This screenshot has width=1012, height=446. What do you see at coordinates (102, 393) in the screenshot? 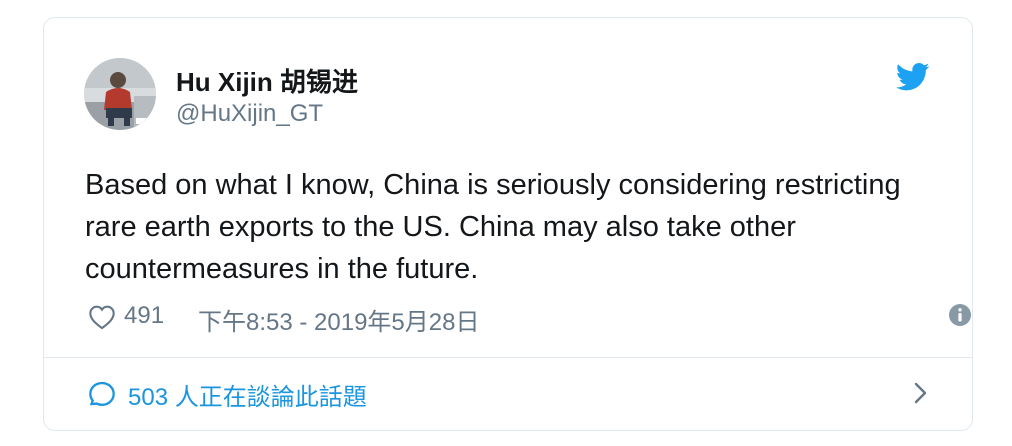
I see `speech-bubble-icon` at bounding box center [102, 393].